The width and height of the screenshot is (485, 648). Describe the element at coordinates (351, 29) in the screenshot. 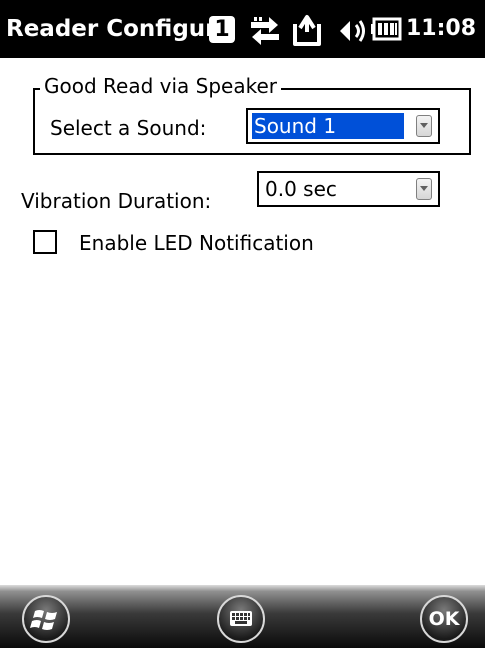

I see `volume-icon` at that location.